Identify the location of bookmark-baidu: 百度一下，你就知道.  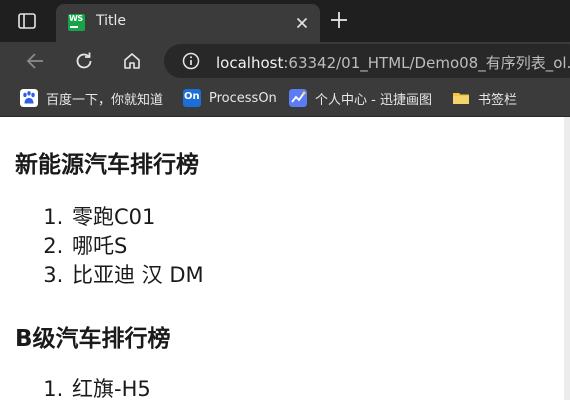
(91, 98).